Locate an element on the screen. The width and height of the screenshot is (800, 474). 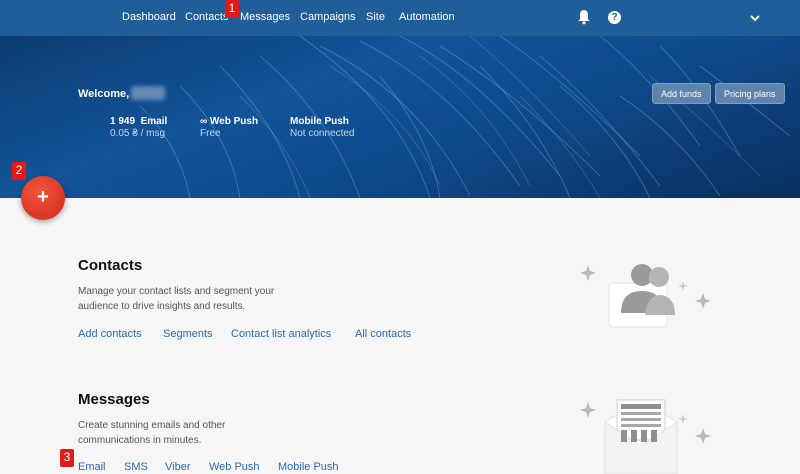
web-push-label: Web Push is located at coordinates (234, 121).